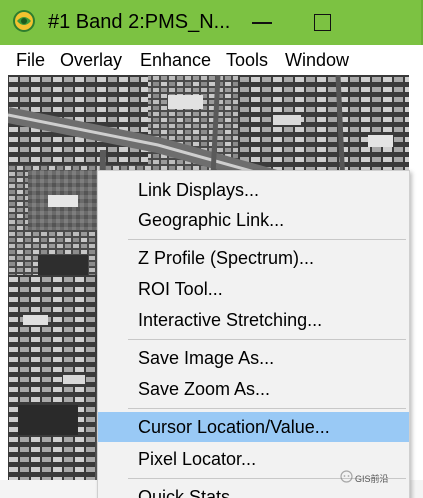  Describe the element at coordinates (261, 22) in the screenshot. I see `minimize-button` at that location.